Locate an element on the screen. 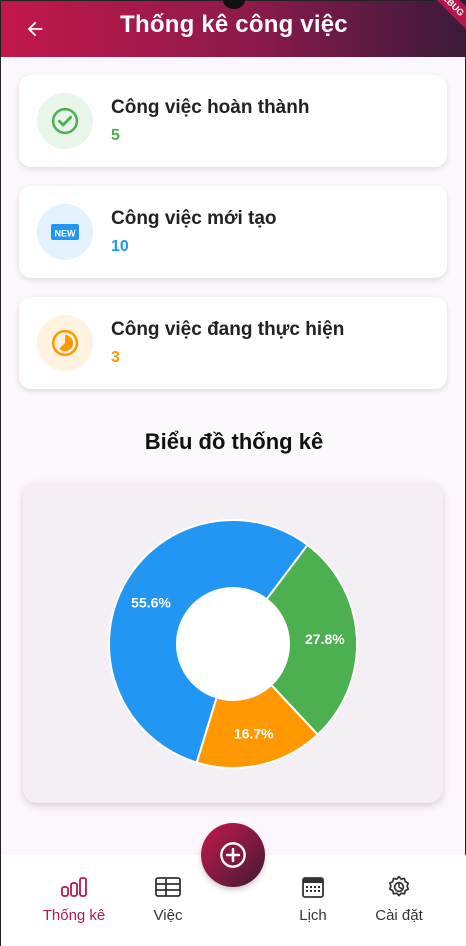  table-icon is located at coordinates (168, 887).